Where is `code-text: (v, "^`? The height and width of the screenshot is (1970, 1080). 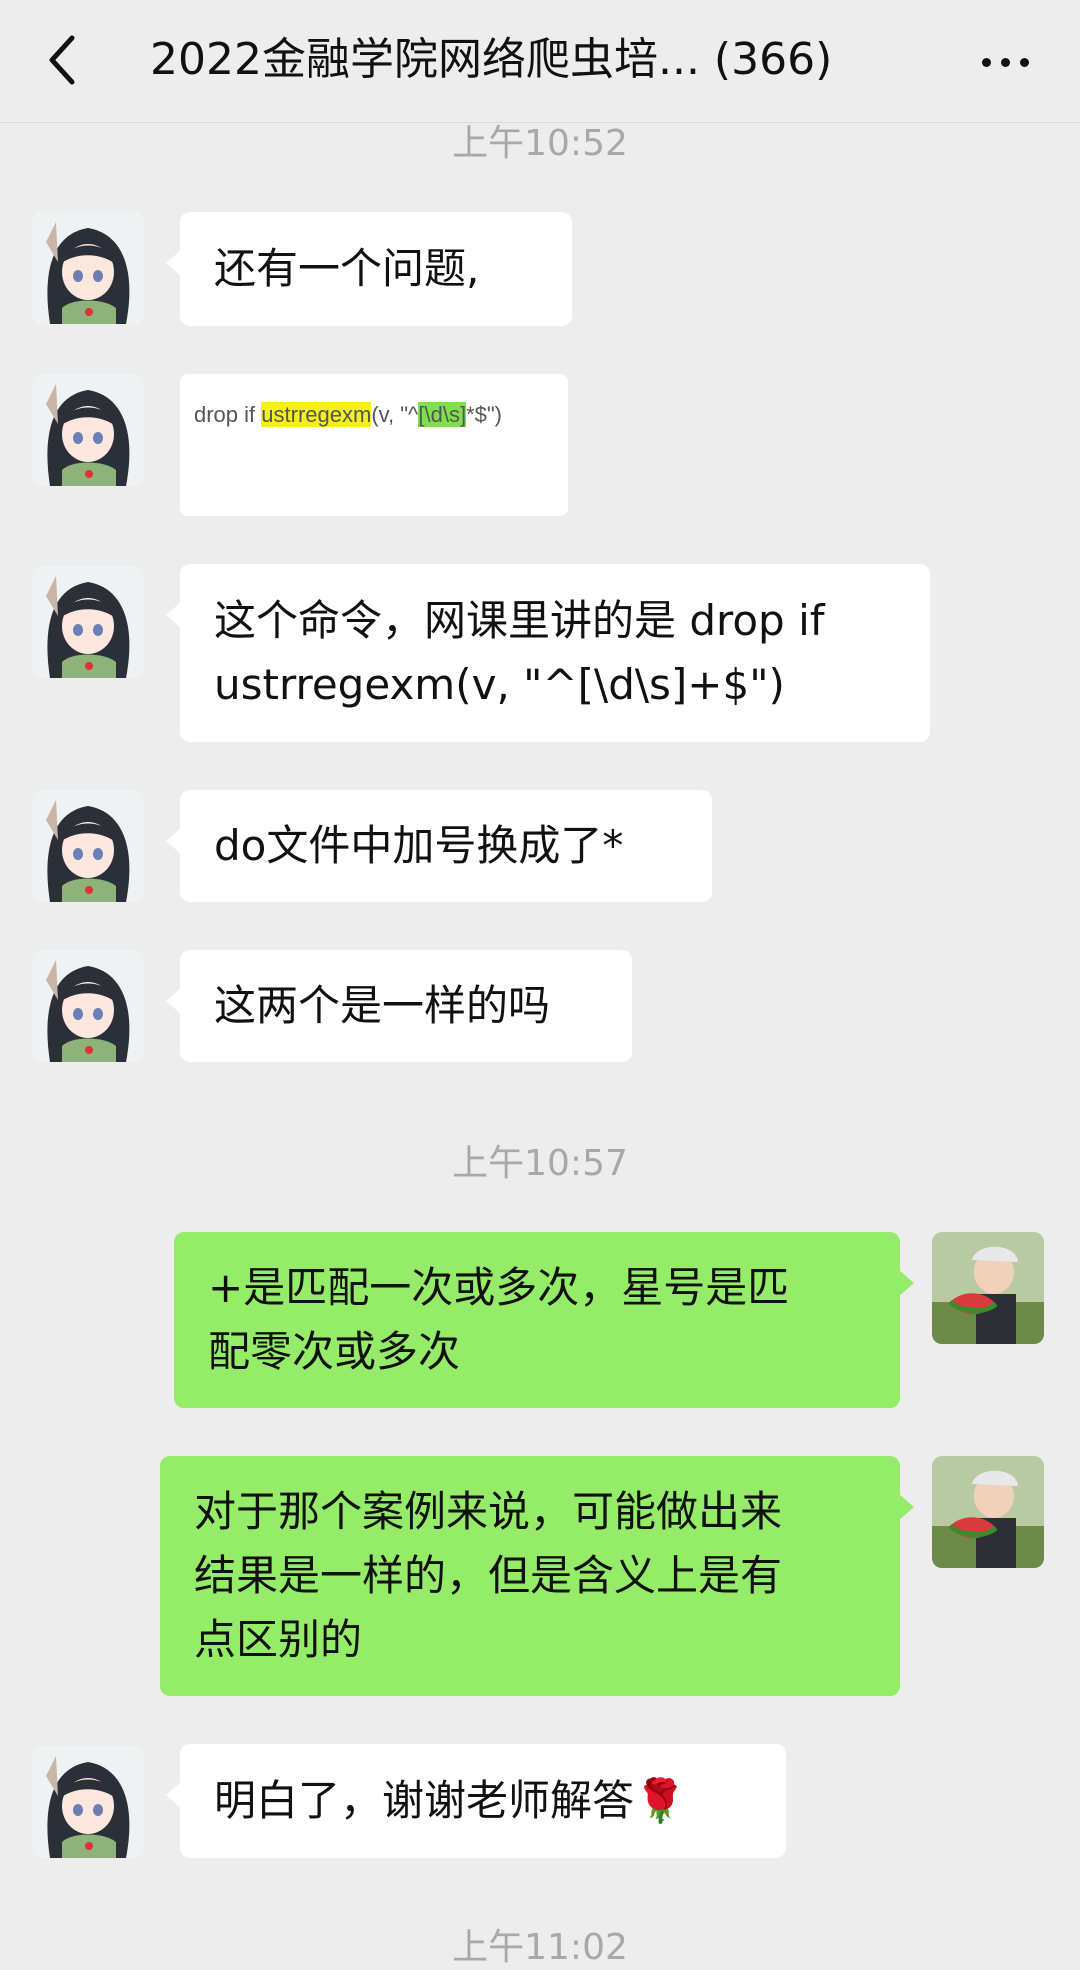 code-text: (v, "^ is located at coordinates (395, 414).